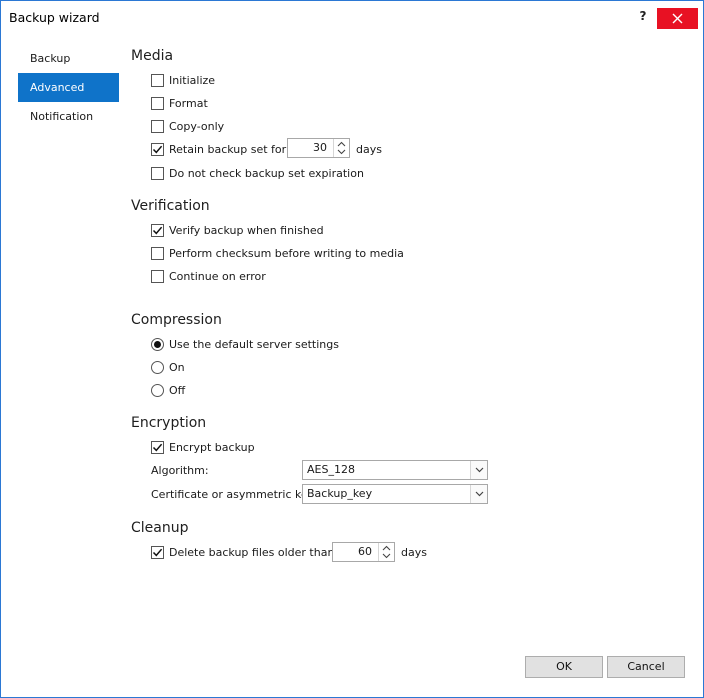 Image resolution: width=704 pixels, height=698 pixels. Describe the element at coordinates (340, 493) in the screenshot. I see `certificate-key-value: Backup_key` at that location.